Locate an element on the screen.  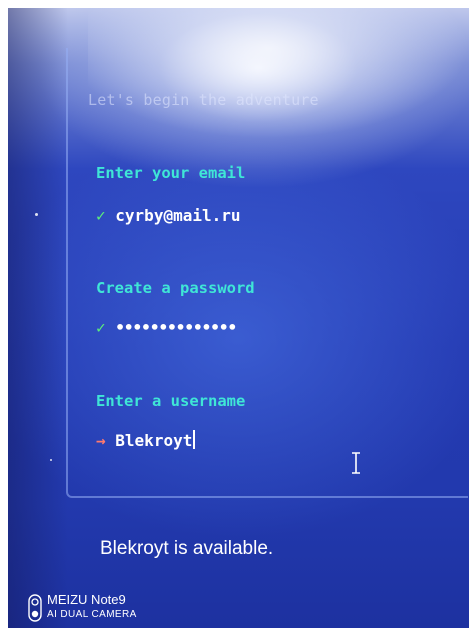
email-value: cyrby@mail.ru is located at coordinates (178, 215).